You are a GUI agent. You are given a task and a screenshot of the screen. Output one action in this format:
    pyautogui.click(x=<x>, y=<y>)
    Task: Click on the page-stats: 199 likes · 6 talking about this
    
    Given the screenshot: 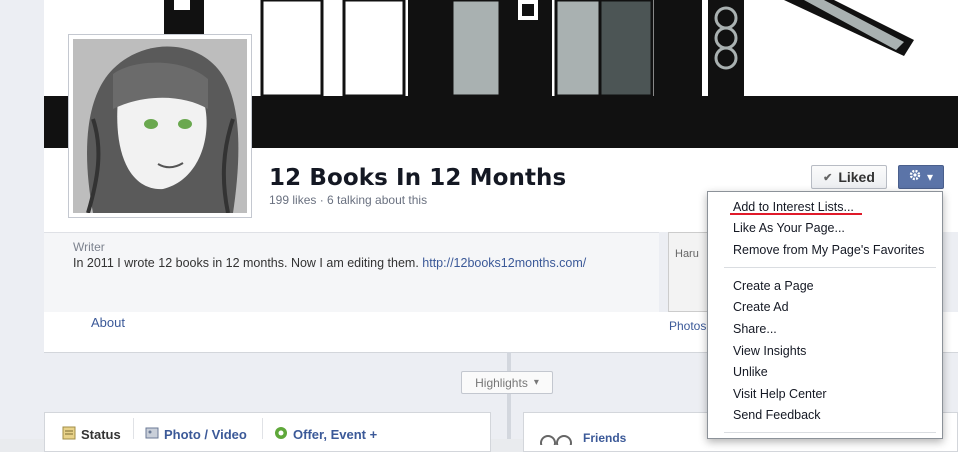 What is the action you would take?
    pyautogui.click(x=348, y=200)
    